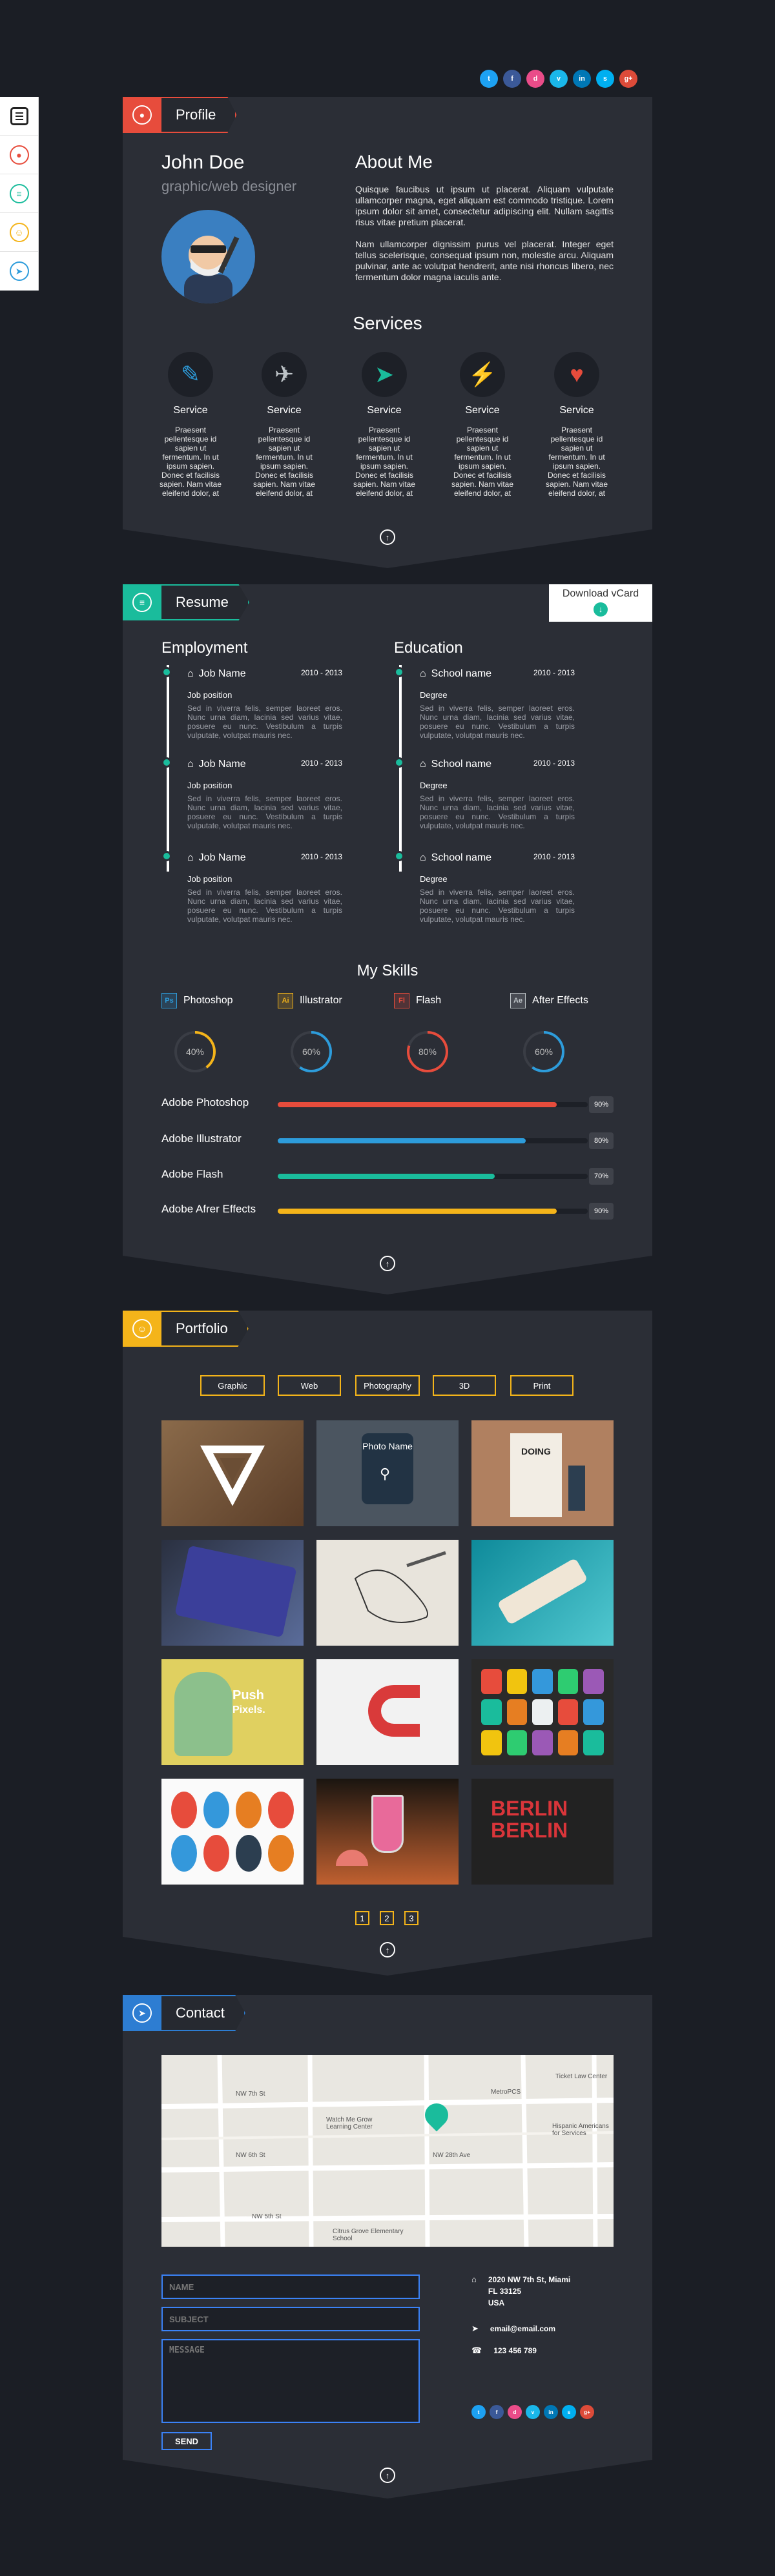 The height and width of the screenshot is (2576, 775). Describe the element at coordinates (387, 1918) in the screenshot. I see `page-2: 2` at that location.